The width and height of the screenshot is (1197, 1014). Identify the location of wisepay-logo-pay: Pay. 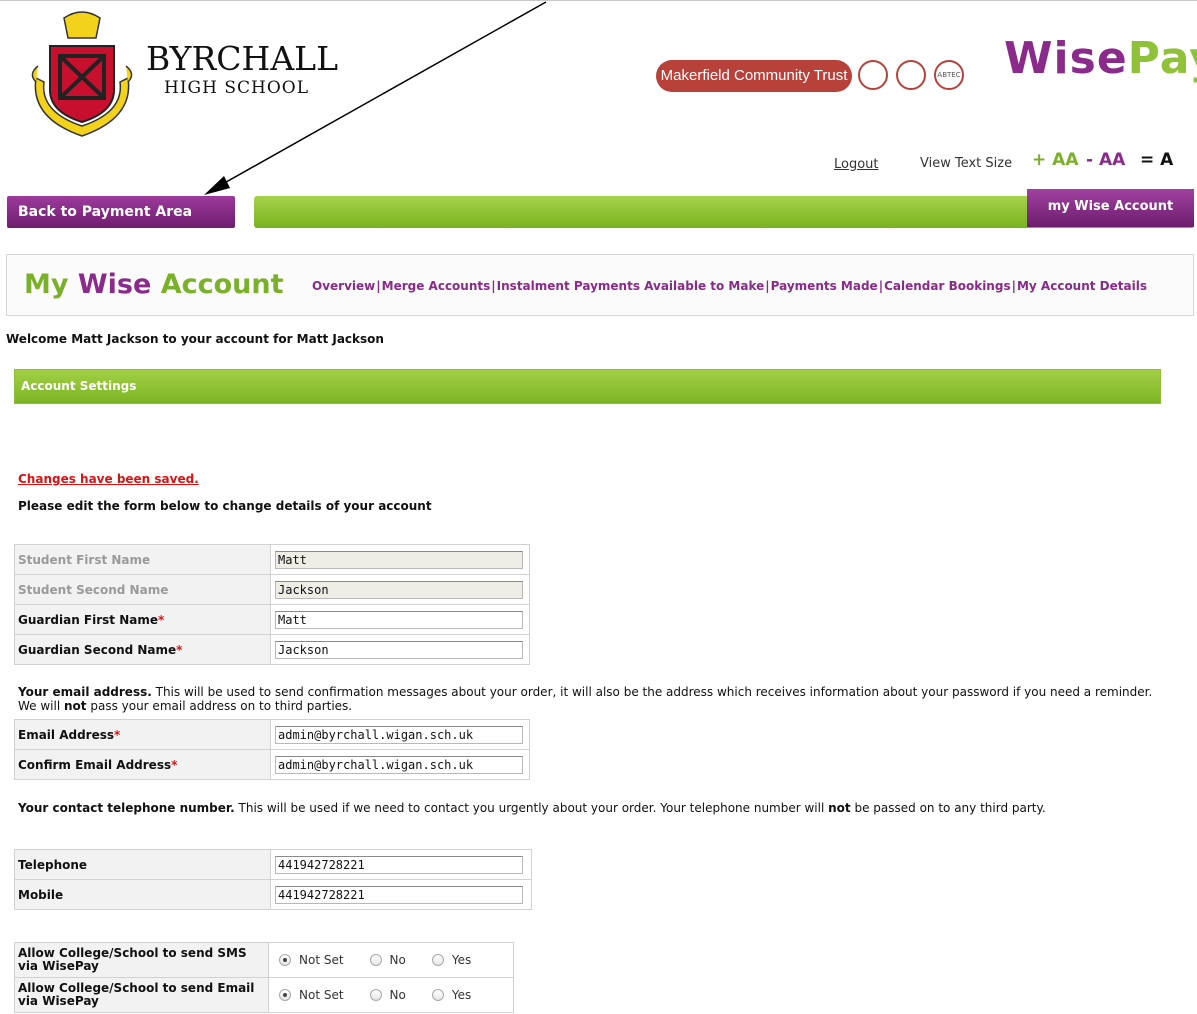
(1162, 58).